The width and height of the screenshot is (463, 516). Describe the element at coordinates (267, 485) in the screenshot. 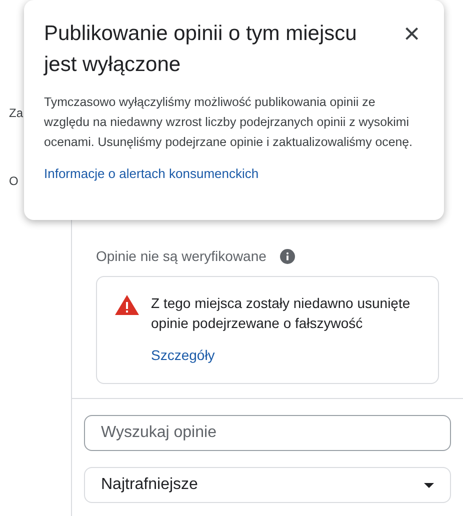

I see `sort-dropdown: Najtrafniejsze` at that location.